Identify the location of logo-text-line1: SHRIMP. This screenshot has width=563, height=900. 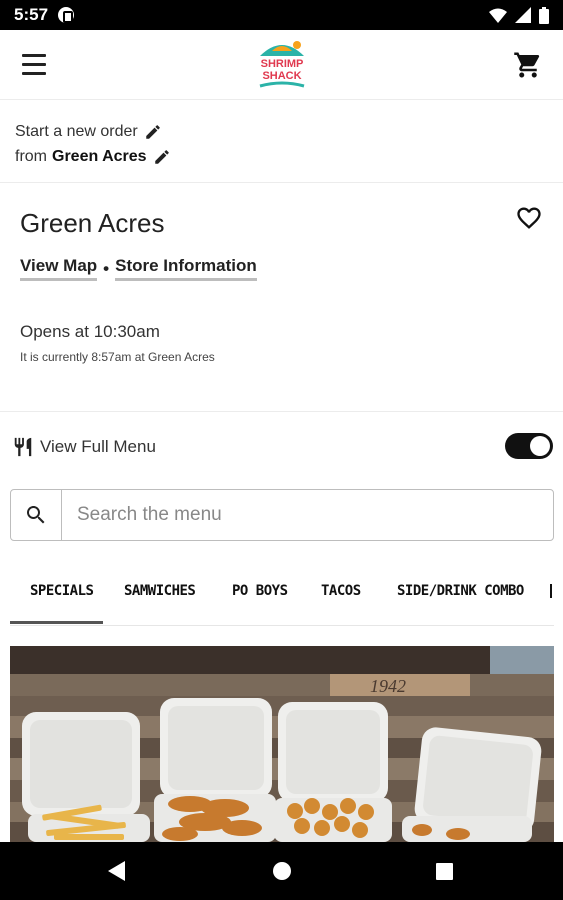
(282, 64).